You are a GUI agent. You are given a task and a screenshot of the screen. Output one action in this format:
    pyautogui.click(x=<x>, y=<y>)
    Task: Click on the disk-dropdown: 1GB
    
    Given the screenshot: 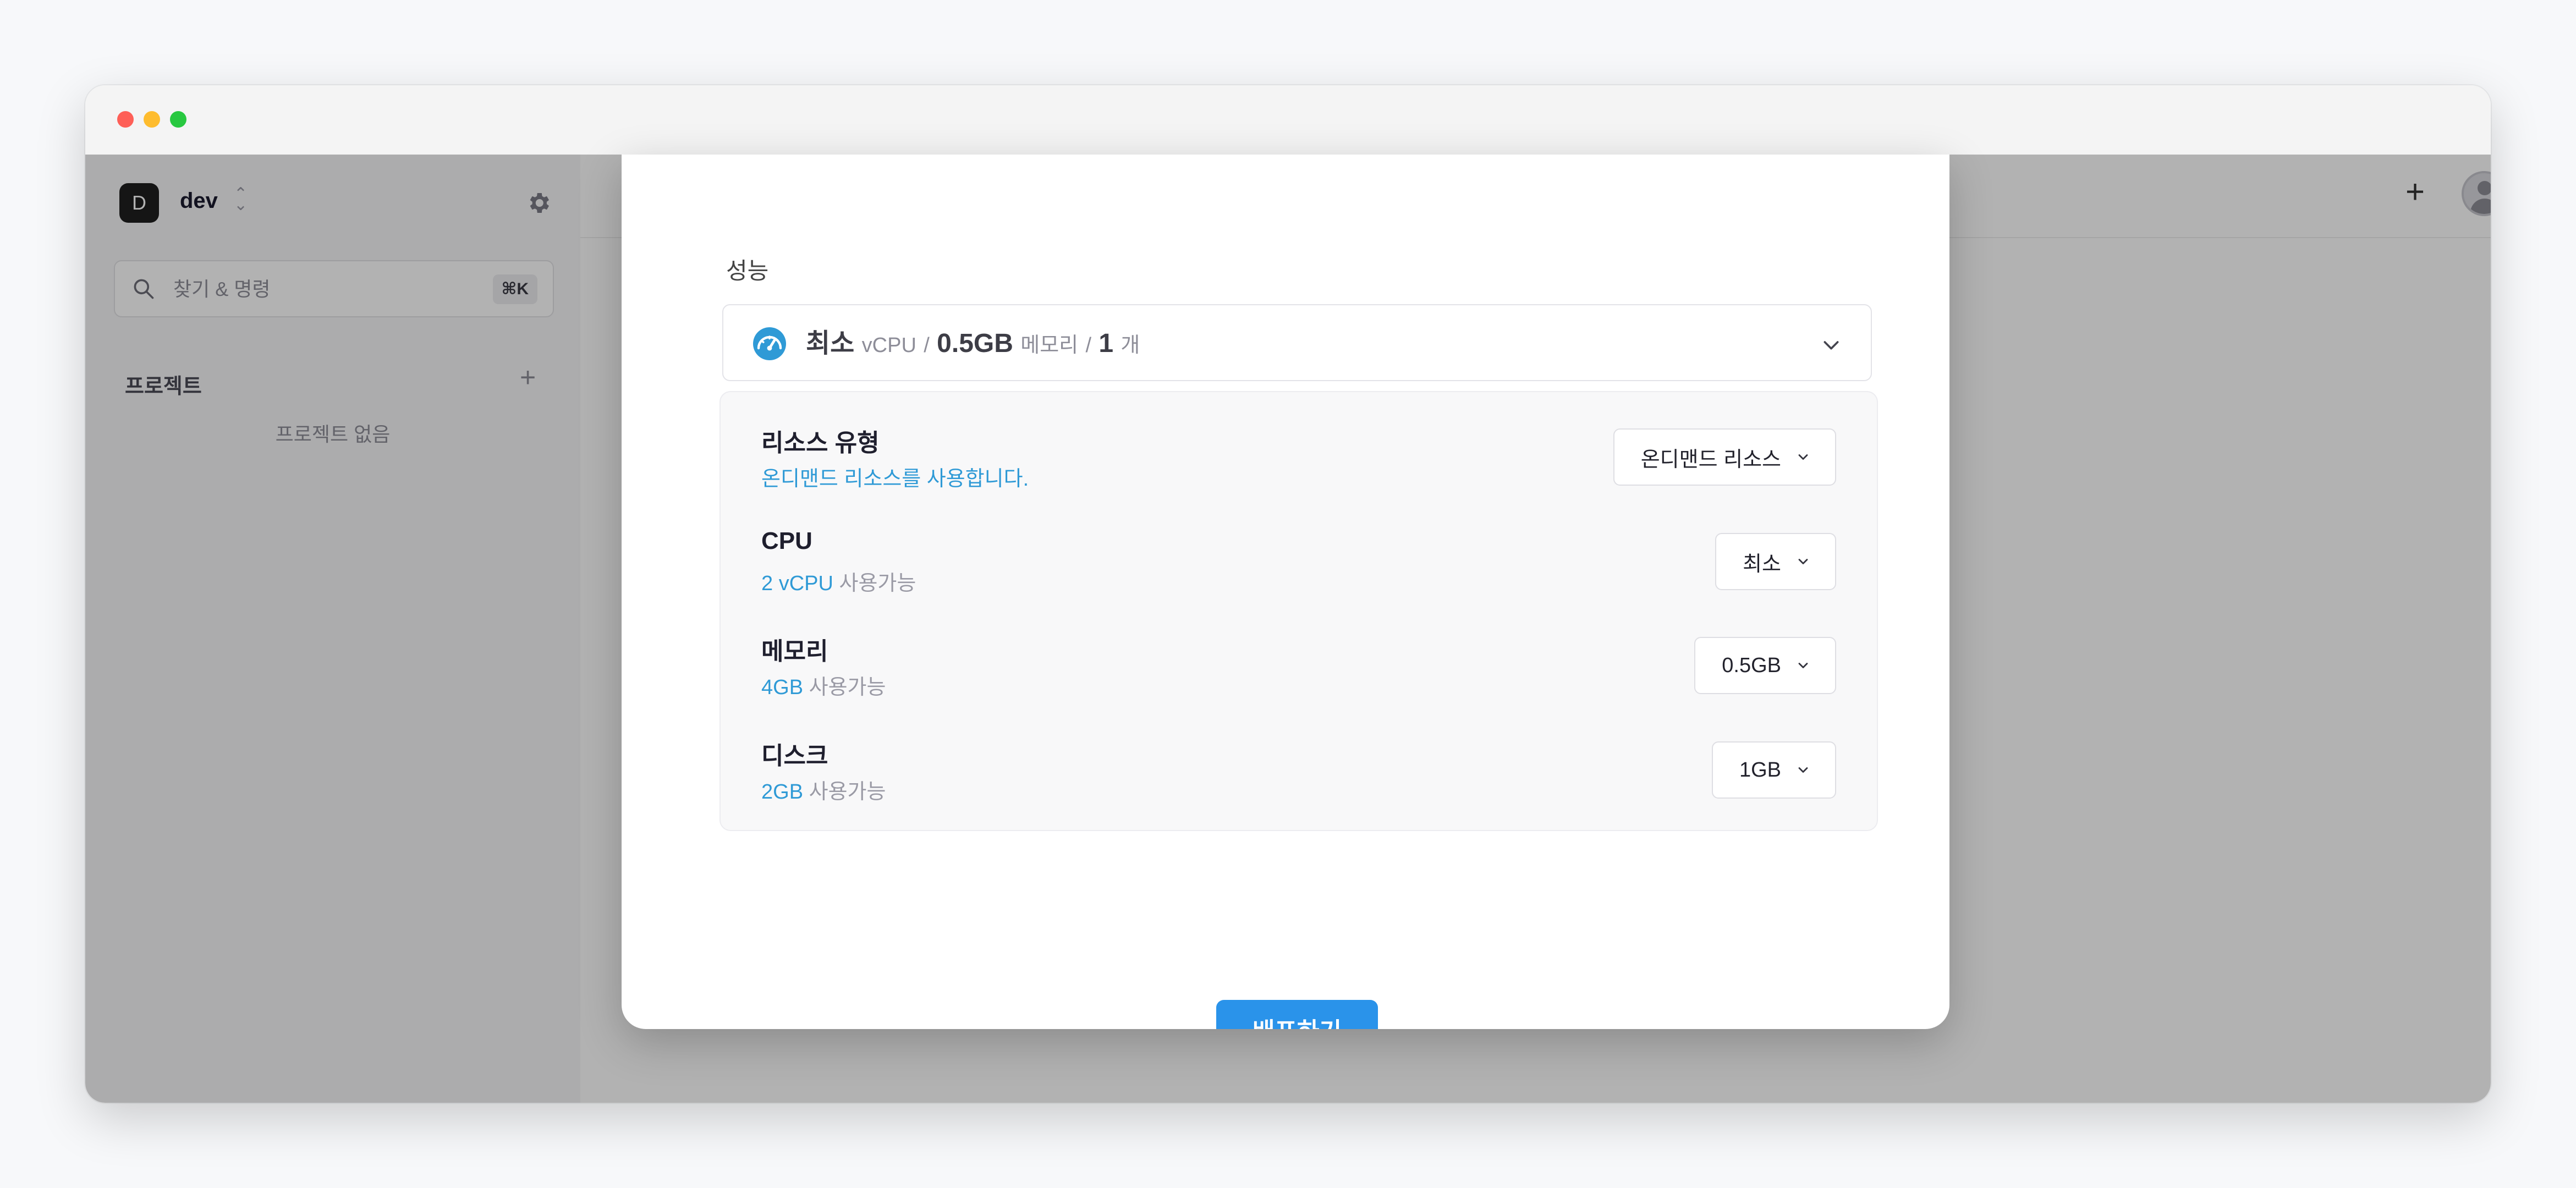 What is the action you would take?
    pyautogui.click(x=1773, y=770)
    